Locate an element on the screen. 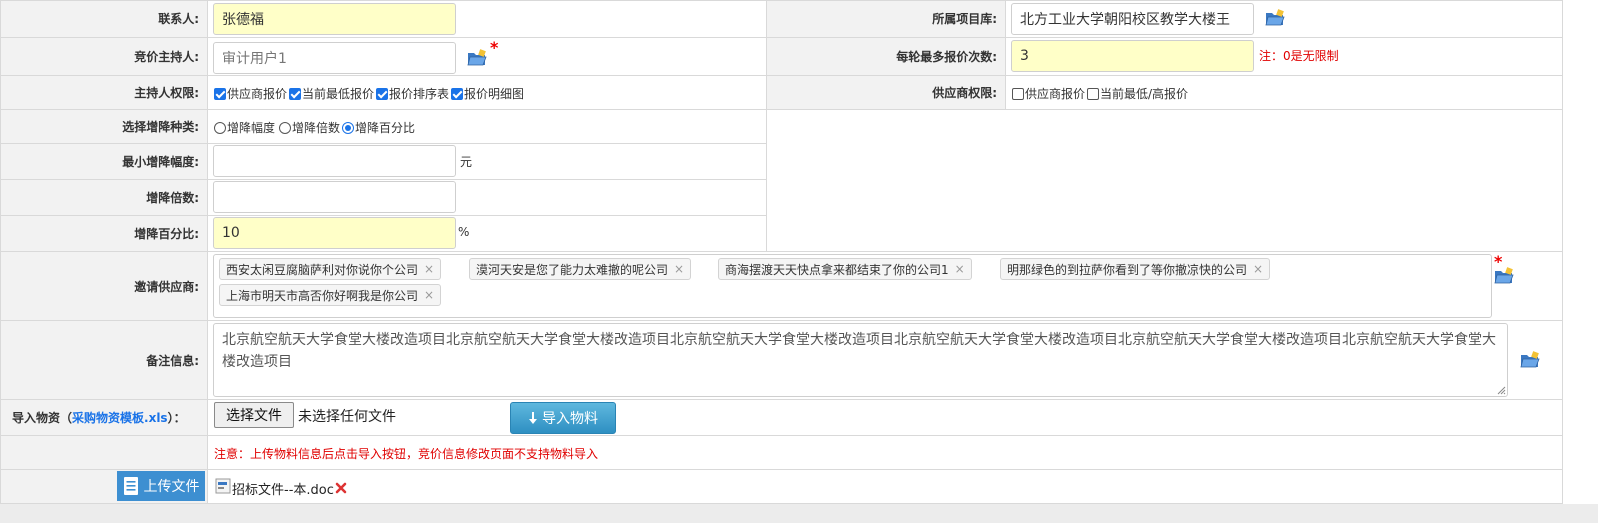 The height and width of the screenshot is (523, 1598). supplier-perm-option: 当前最低/高报价 is located at coordinates (1137, 93).